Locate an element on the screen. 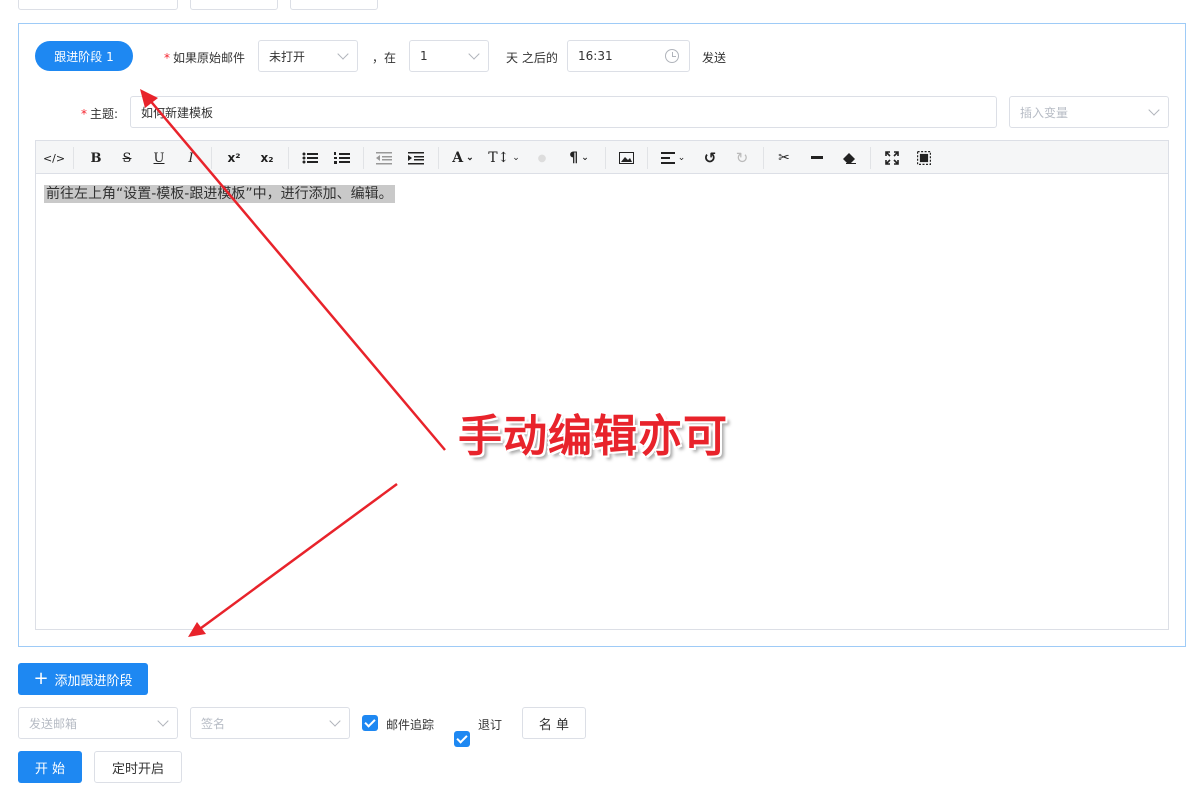 This screenshot has height=789, width=1200. track-checkbox is located at coordinates (370, 723).